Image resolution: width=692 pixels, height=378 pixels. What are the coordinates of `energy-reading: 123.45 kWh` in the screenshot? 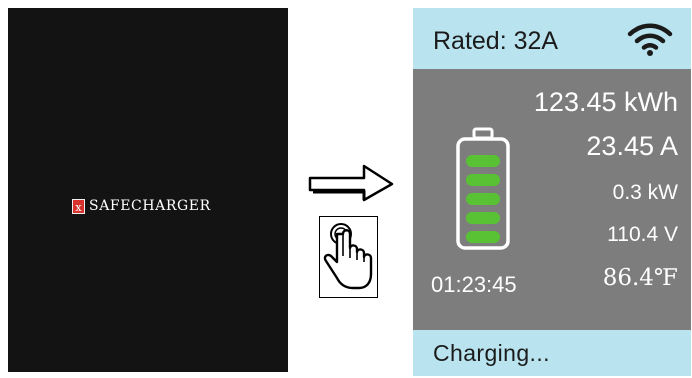 It's located at (605, 102).